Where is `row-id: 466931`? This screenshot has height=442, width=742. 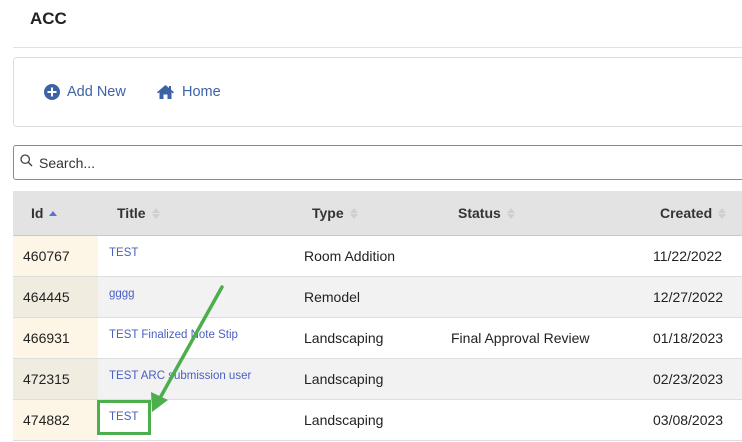 row-id: 466931 is located at coordinates (46, 338).